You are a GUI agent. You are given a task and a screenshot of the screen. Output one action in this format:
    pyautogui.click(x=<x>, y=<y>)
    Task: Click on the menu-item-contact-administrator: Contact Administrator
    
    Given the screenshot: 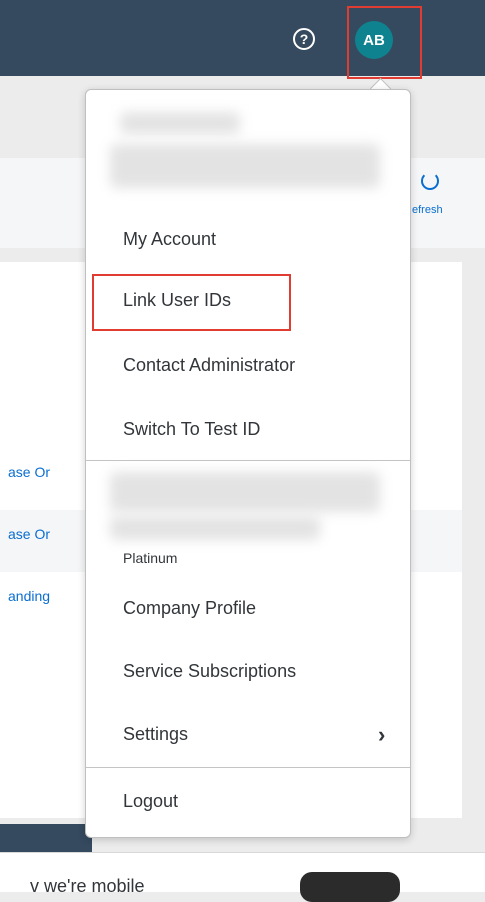 What is the action you would take?
    pyautogui.click(x=209, y=365)
    